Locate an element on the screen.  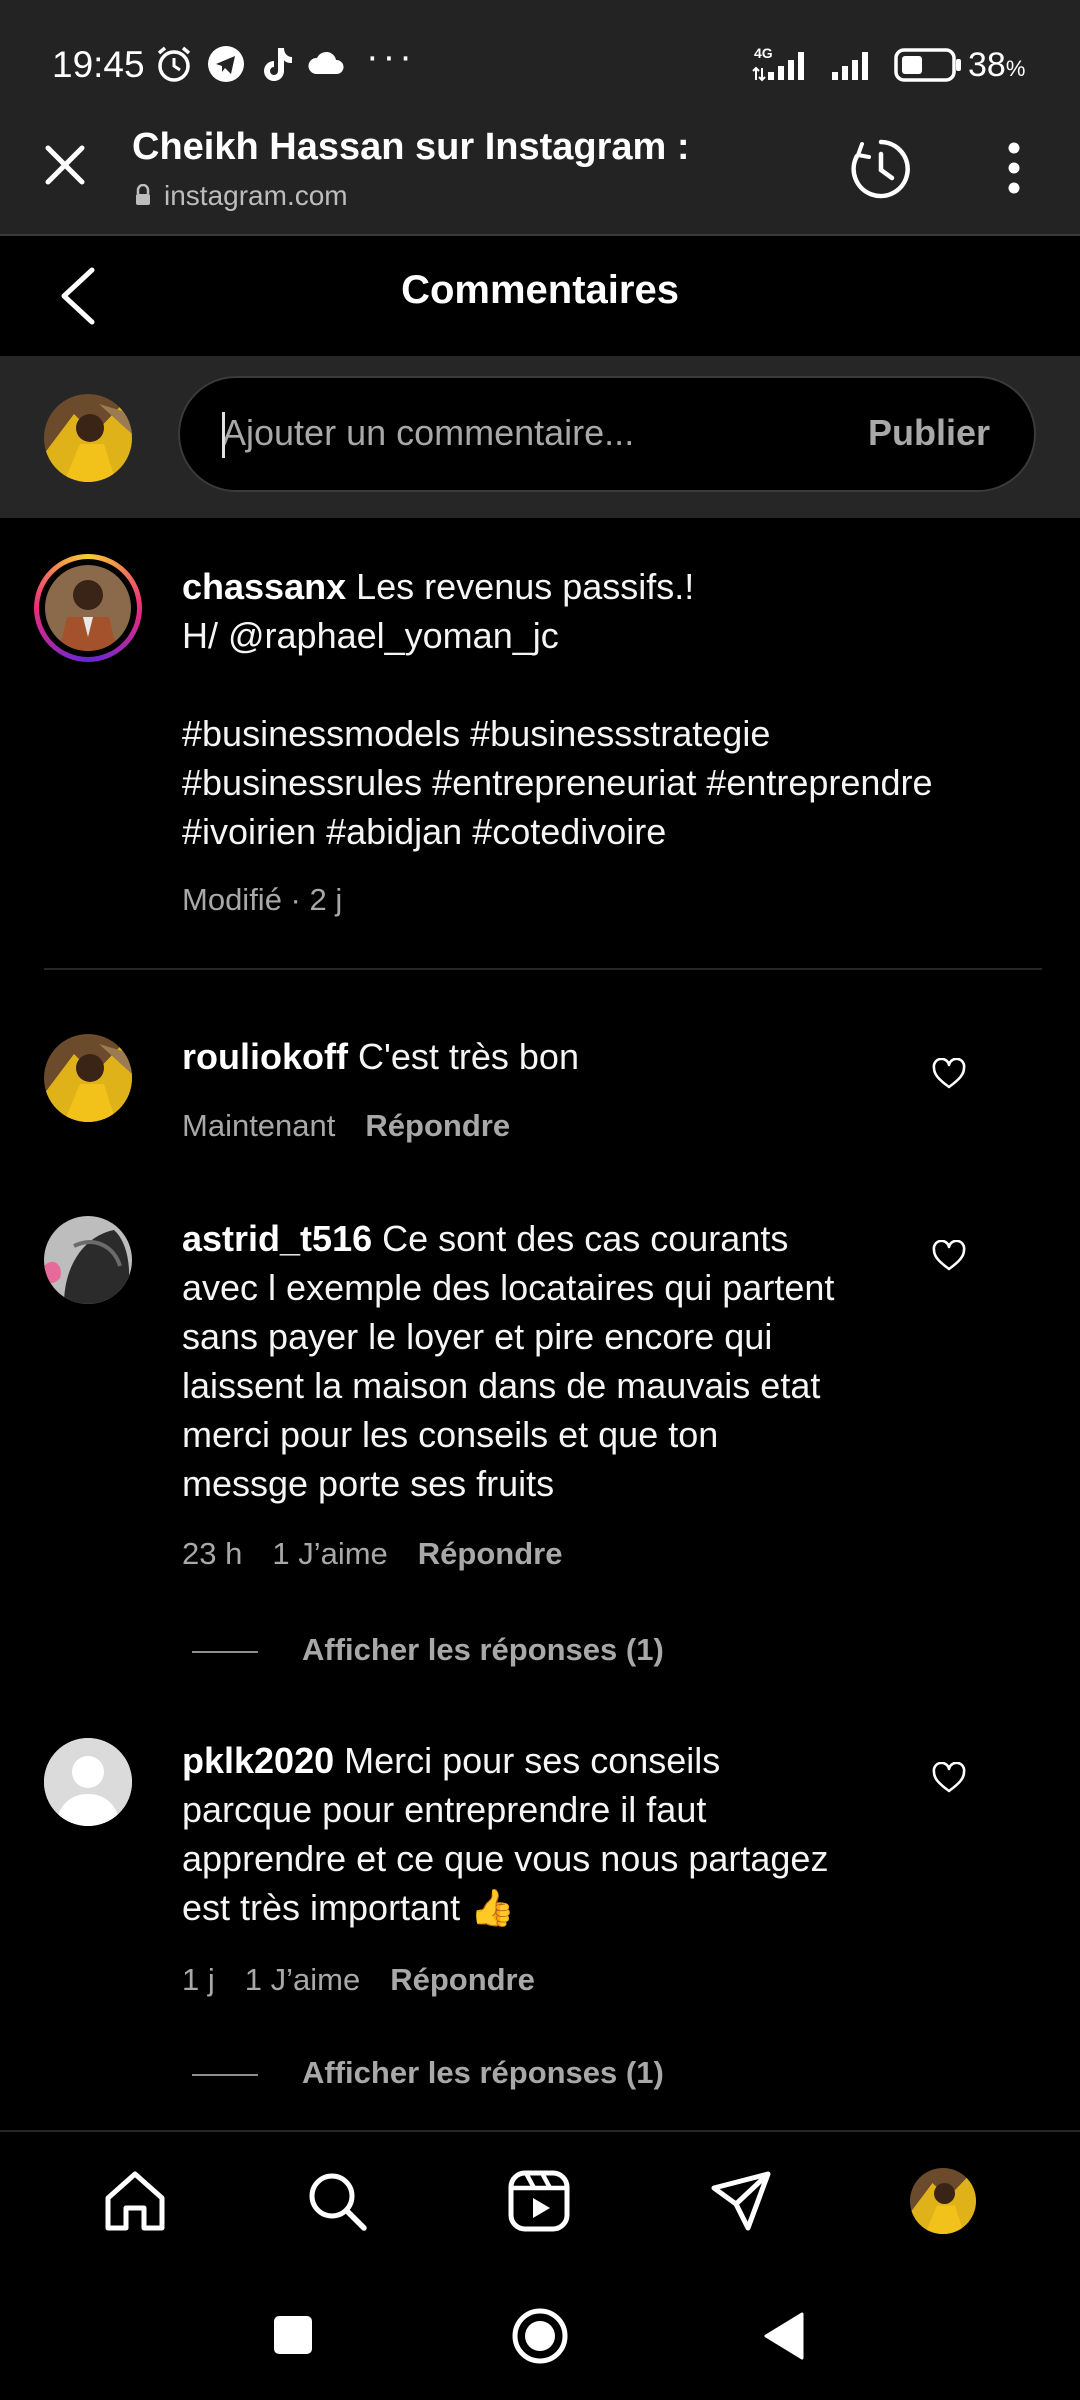
browser-page-title: Cheikh Hassan sur Instagram : is located at coordinates (411, 147).